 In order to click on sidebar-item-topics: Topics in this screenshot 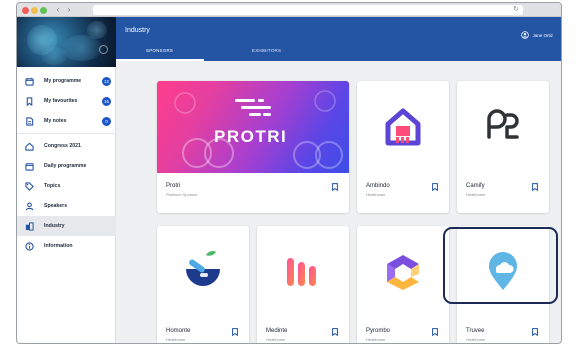, I will do `click(66, 186)`.